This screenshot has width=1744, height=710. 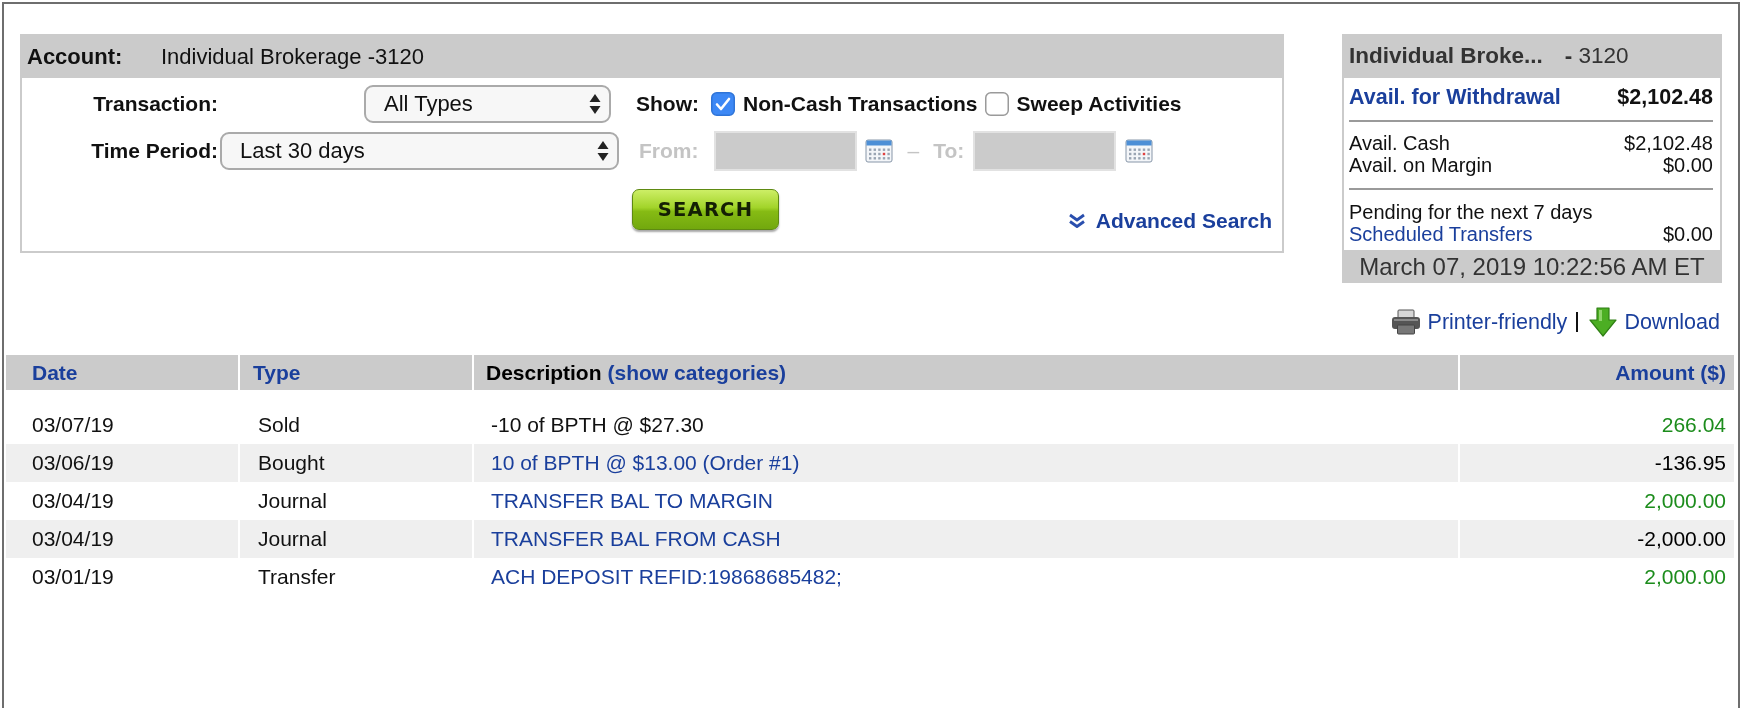 What do you see at coordinates (669, 151) in the screenshot?
I see `from-label: From:` at bounding box center [669, 151].